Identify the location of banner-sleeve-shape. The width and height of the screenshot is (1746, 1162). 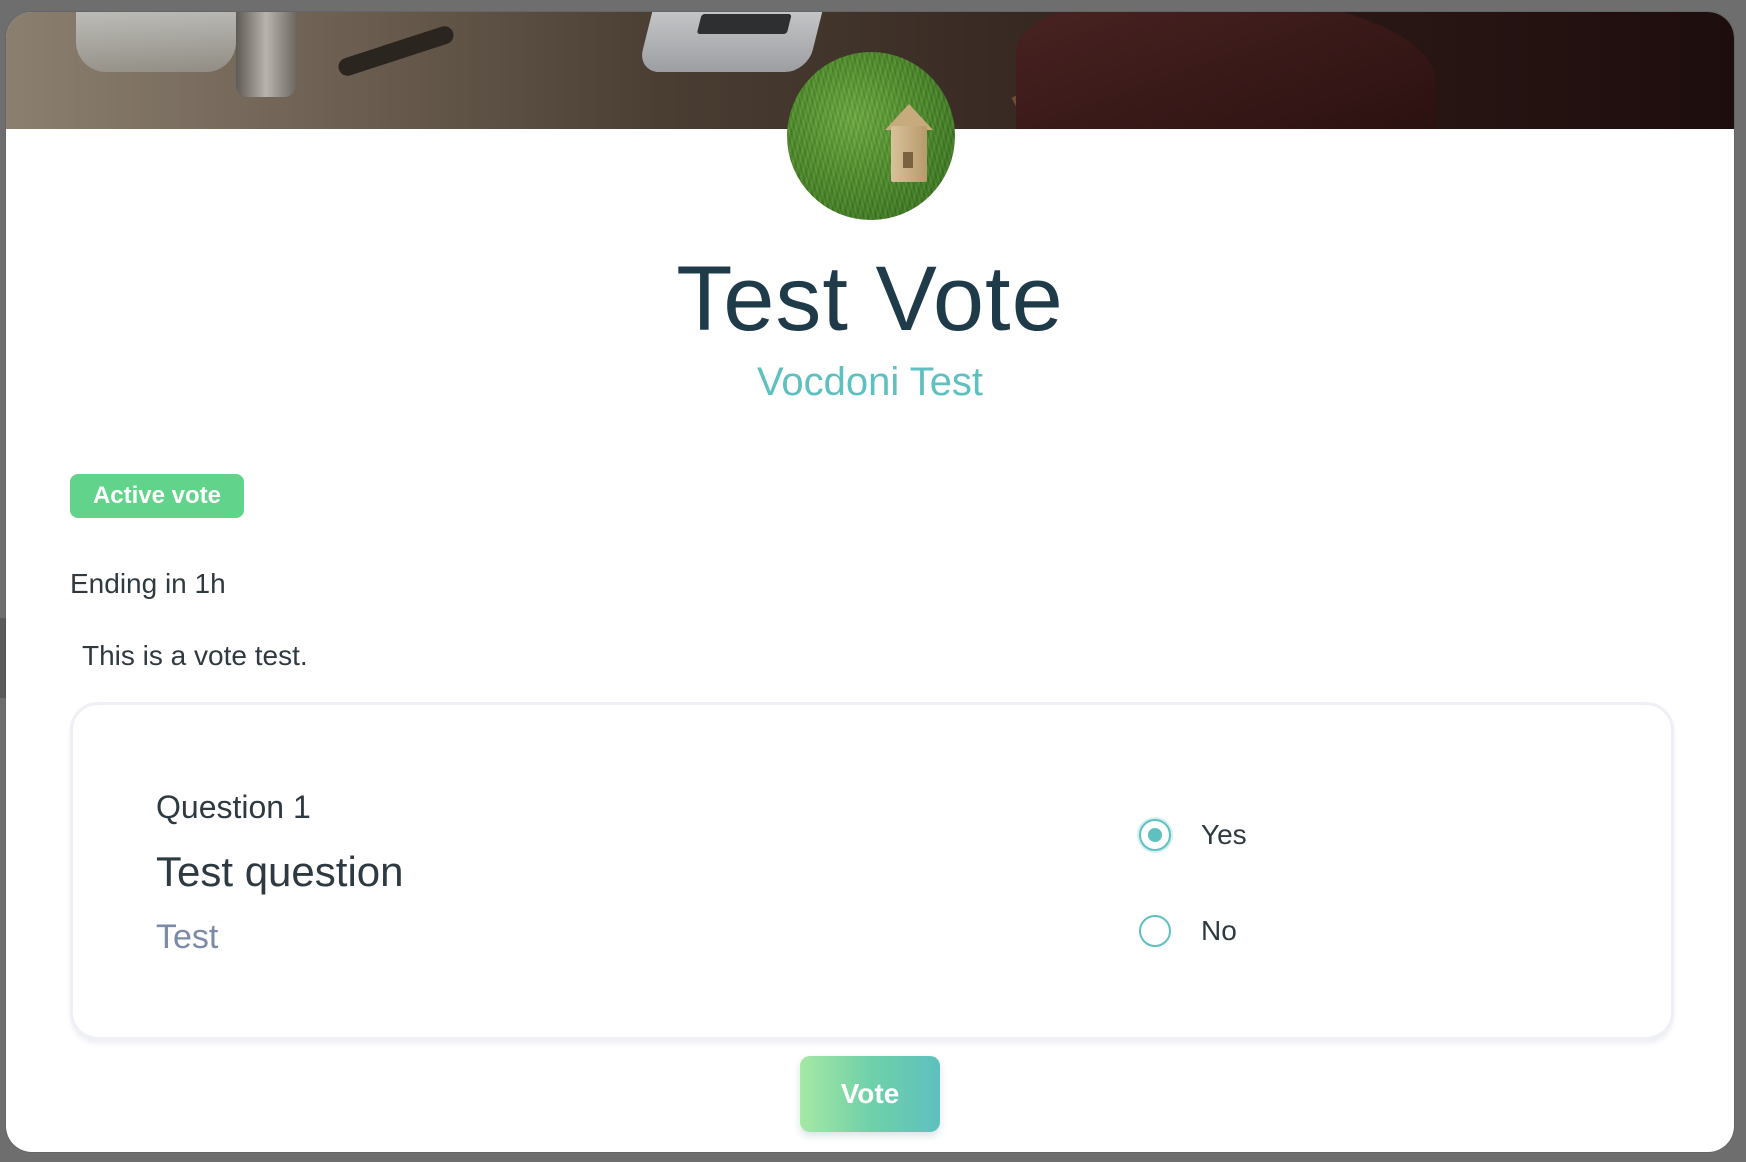
(1226, 70).